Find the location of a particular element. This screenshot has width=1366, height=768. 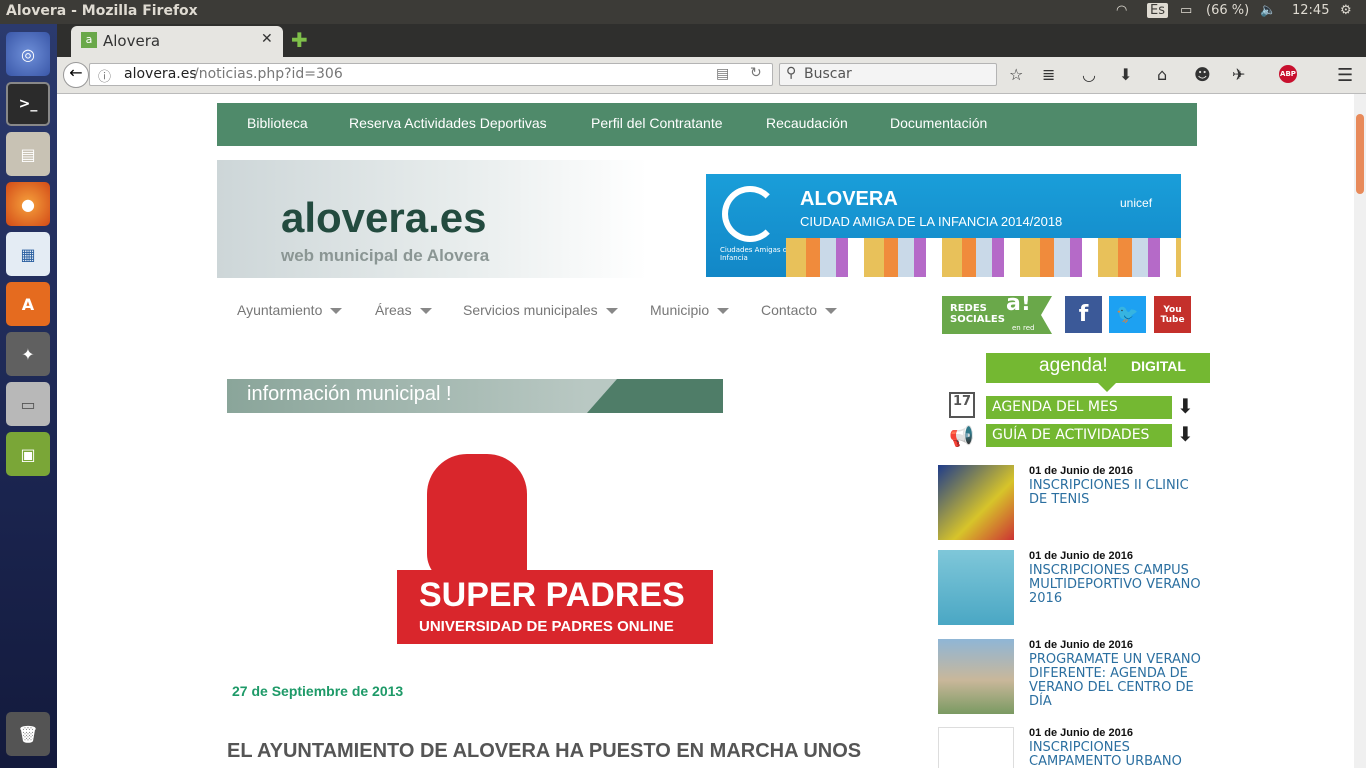

reader-view-icon: ▤ is located at coordinates (722, 74).